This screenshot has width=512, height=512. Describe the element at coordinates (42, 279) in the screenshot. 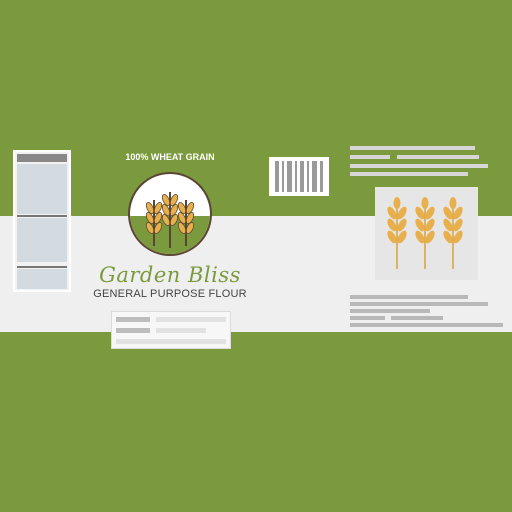

I see `nutrition-block-bottom` at that location.